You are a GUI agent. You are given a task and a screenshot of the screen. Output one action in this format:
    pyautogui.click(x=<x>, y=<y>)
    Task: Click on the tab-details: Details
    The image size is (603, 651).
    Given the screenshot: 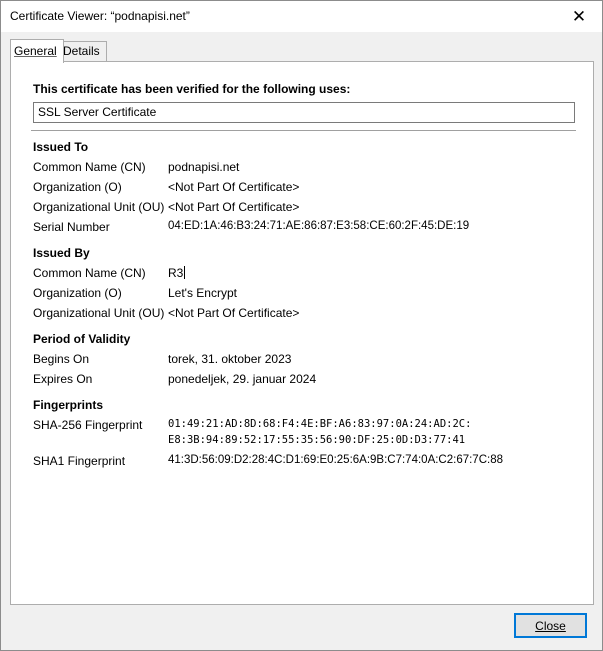 What is the action you would take?
    pyautogui.click(x=83, y=51)
    